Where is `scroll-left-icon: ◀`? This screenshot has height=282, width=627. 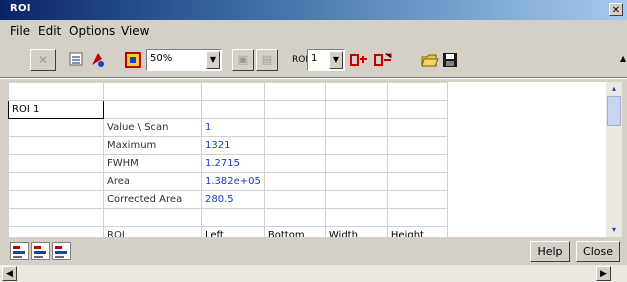
scroll-left-icon: ◀ is located at coordinates (9, 273).